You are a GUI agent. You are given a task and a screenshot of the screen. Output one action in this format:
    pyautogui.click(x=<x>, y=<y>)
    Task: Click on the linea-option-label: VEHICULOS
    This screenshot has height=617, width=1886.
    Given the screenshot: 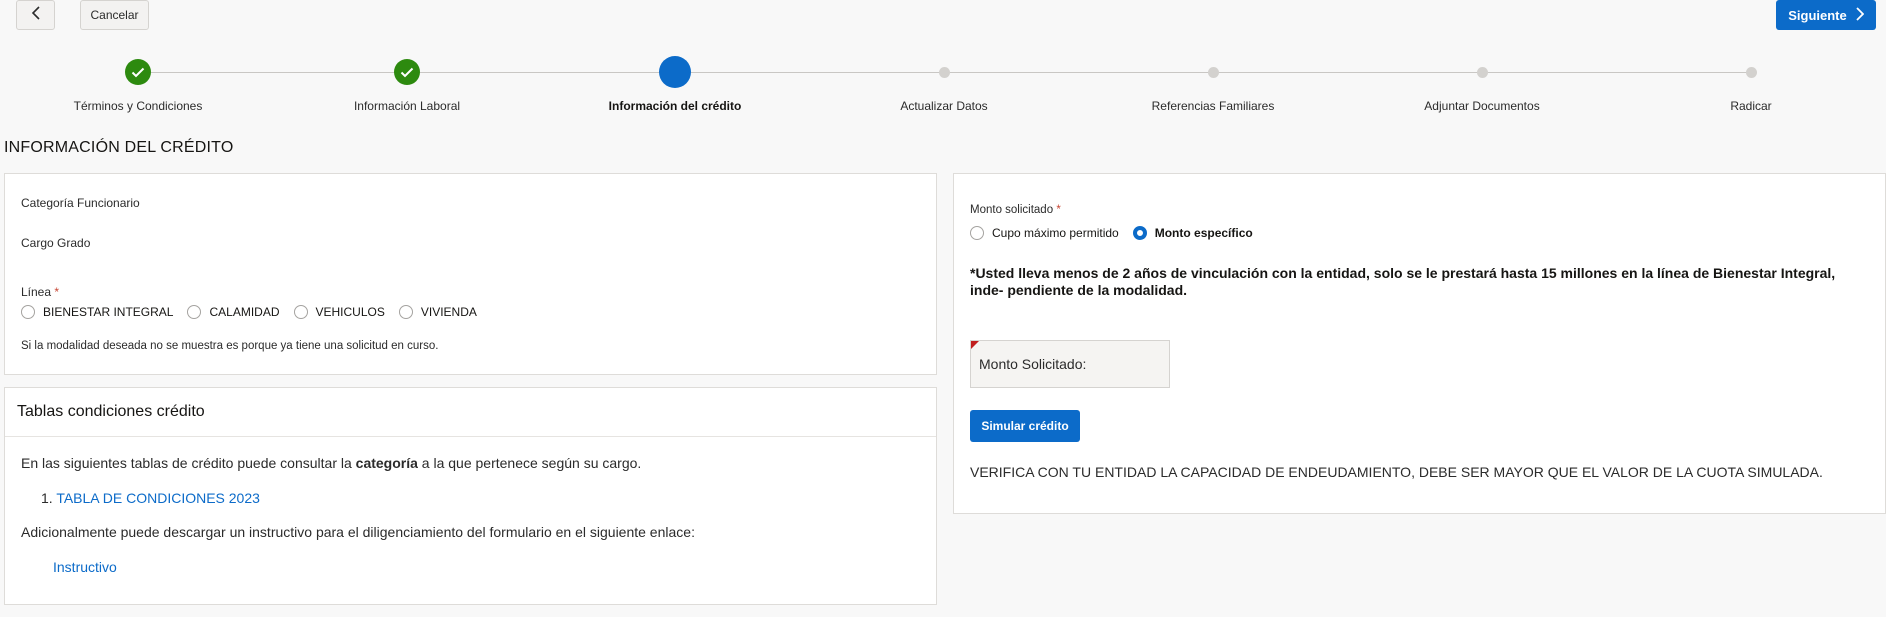 What is the action you would take?
    pyautogui.click(x=350, y=312)
    